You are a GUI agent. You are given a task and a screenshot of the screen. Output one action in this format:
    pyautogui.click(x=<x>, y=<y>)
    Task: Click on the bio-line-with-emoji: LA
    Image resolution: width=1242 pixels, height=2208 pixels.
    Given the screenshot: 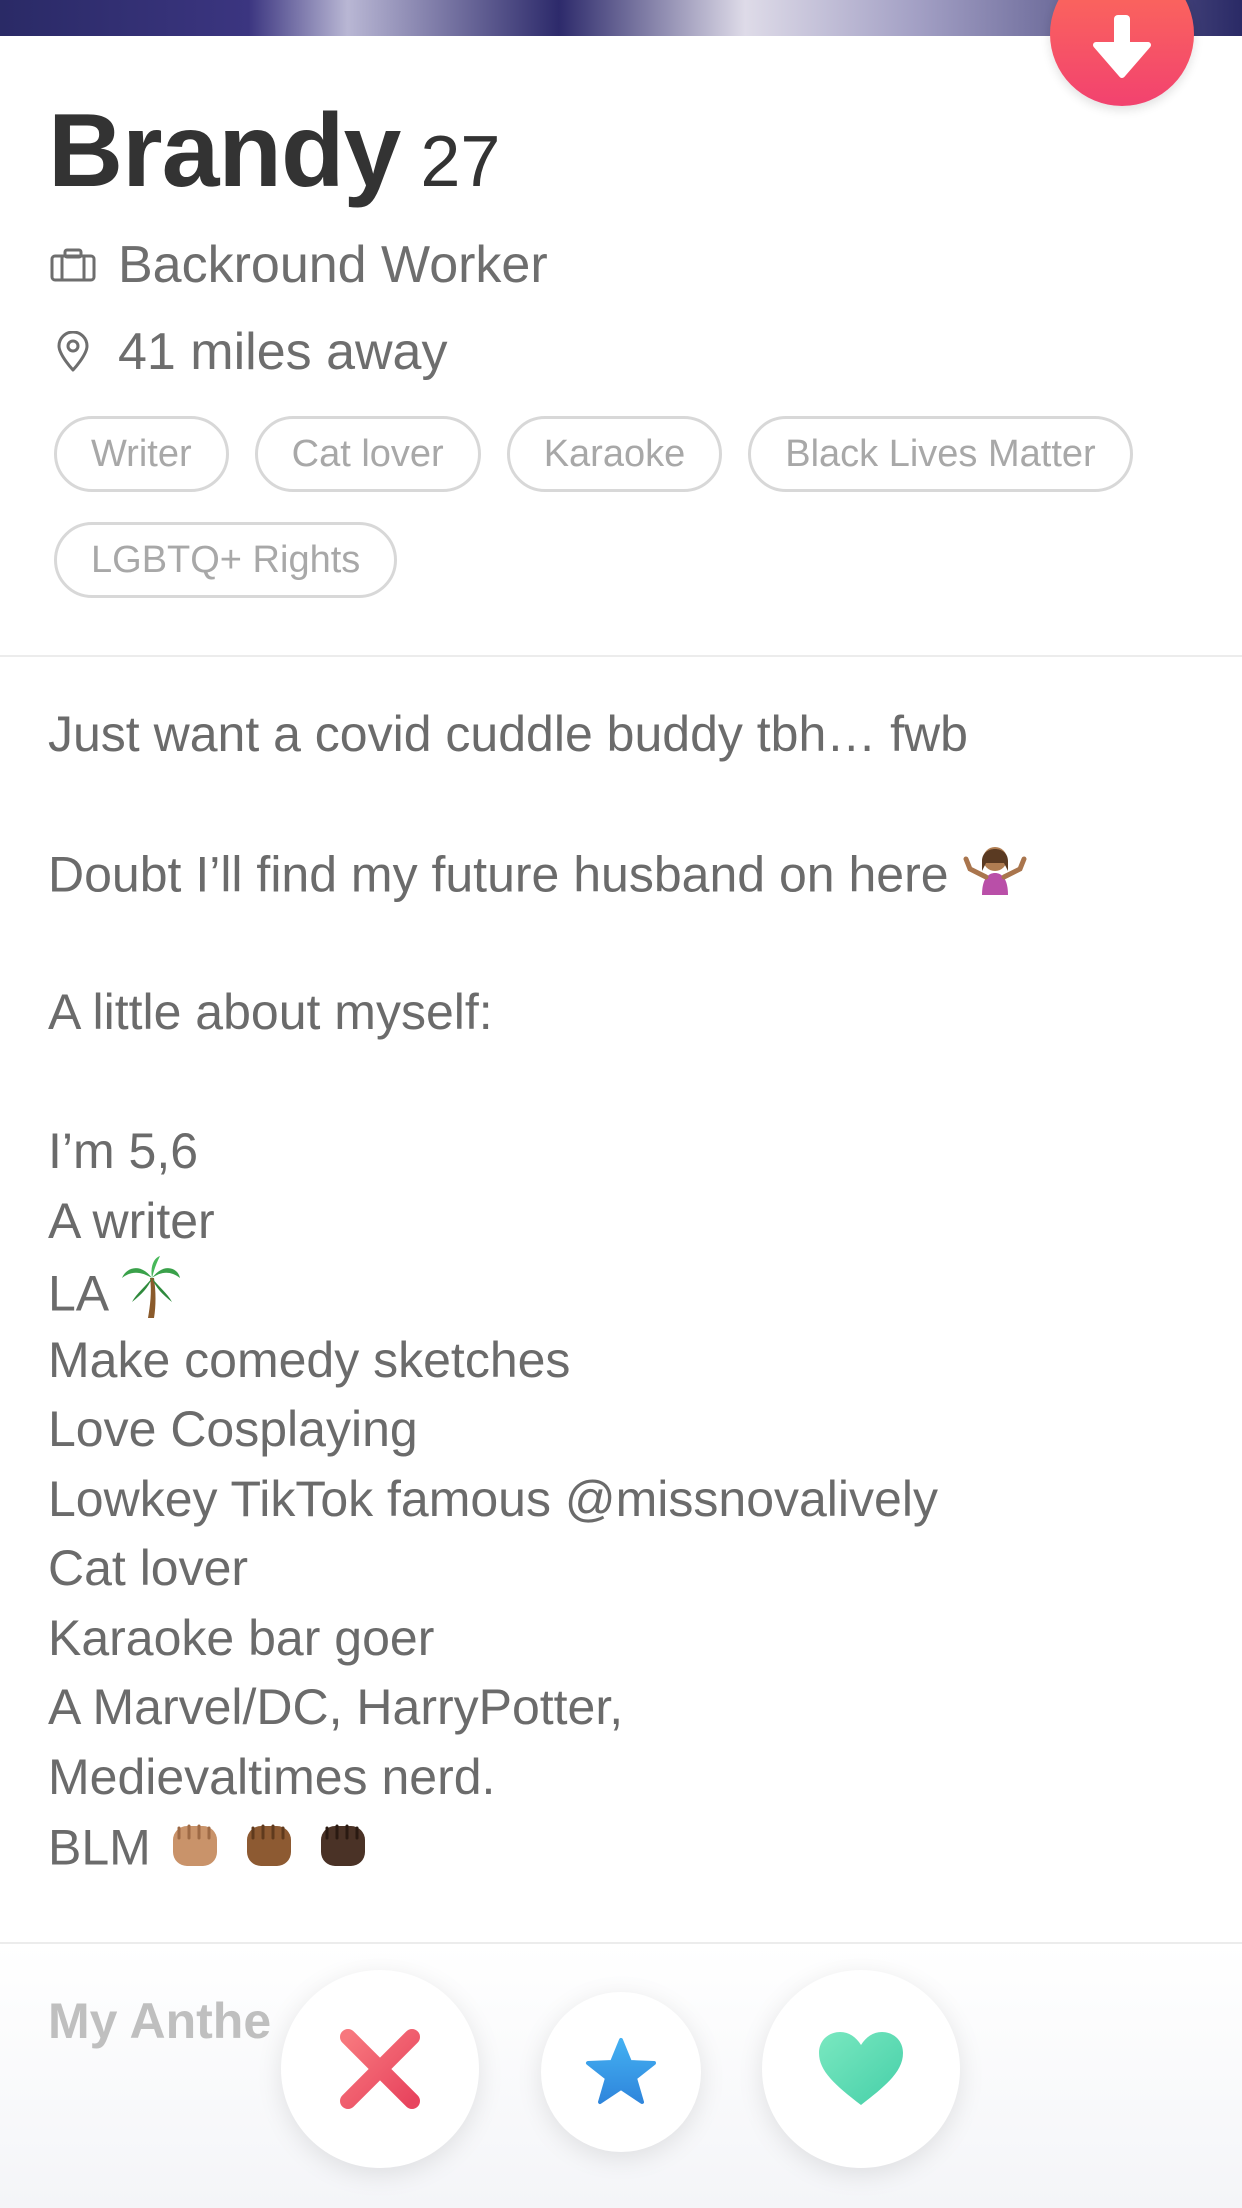 What is the action you would take?
    pyautogui.click(x=628, y=1291)
    